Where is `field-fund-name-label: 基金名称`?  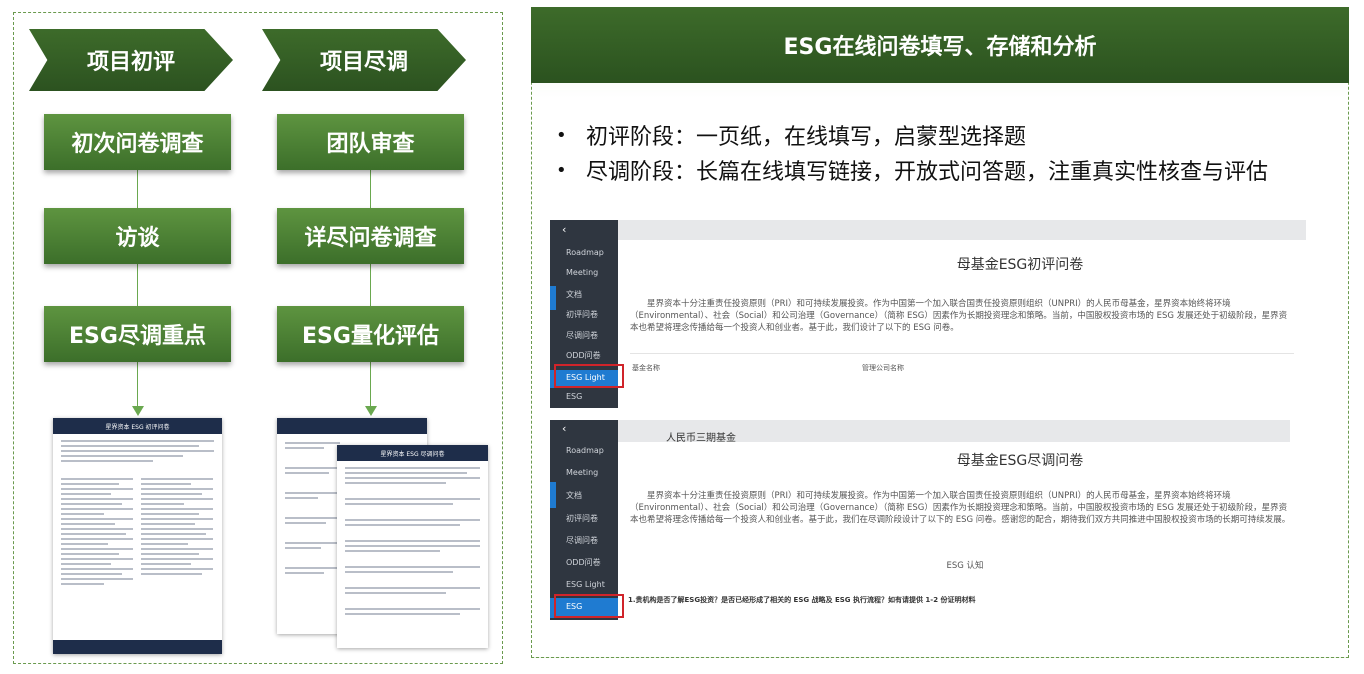
field-fund-name-label: 基金名称 is located at coordinates (646, 368).